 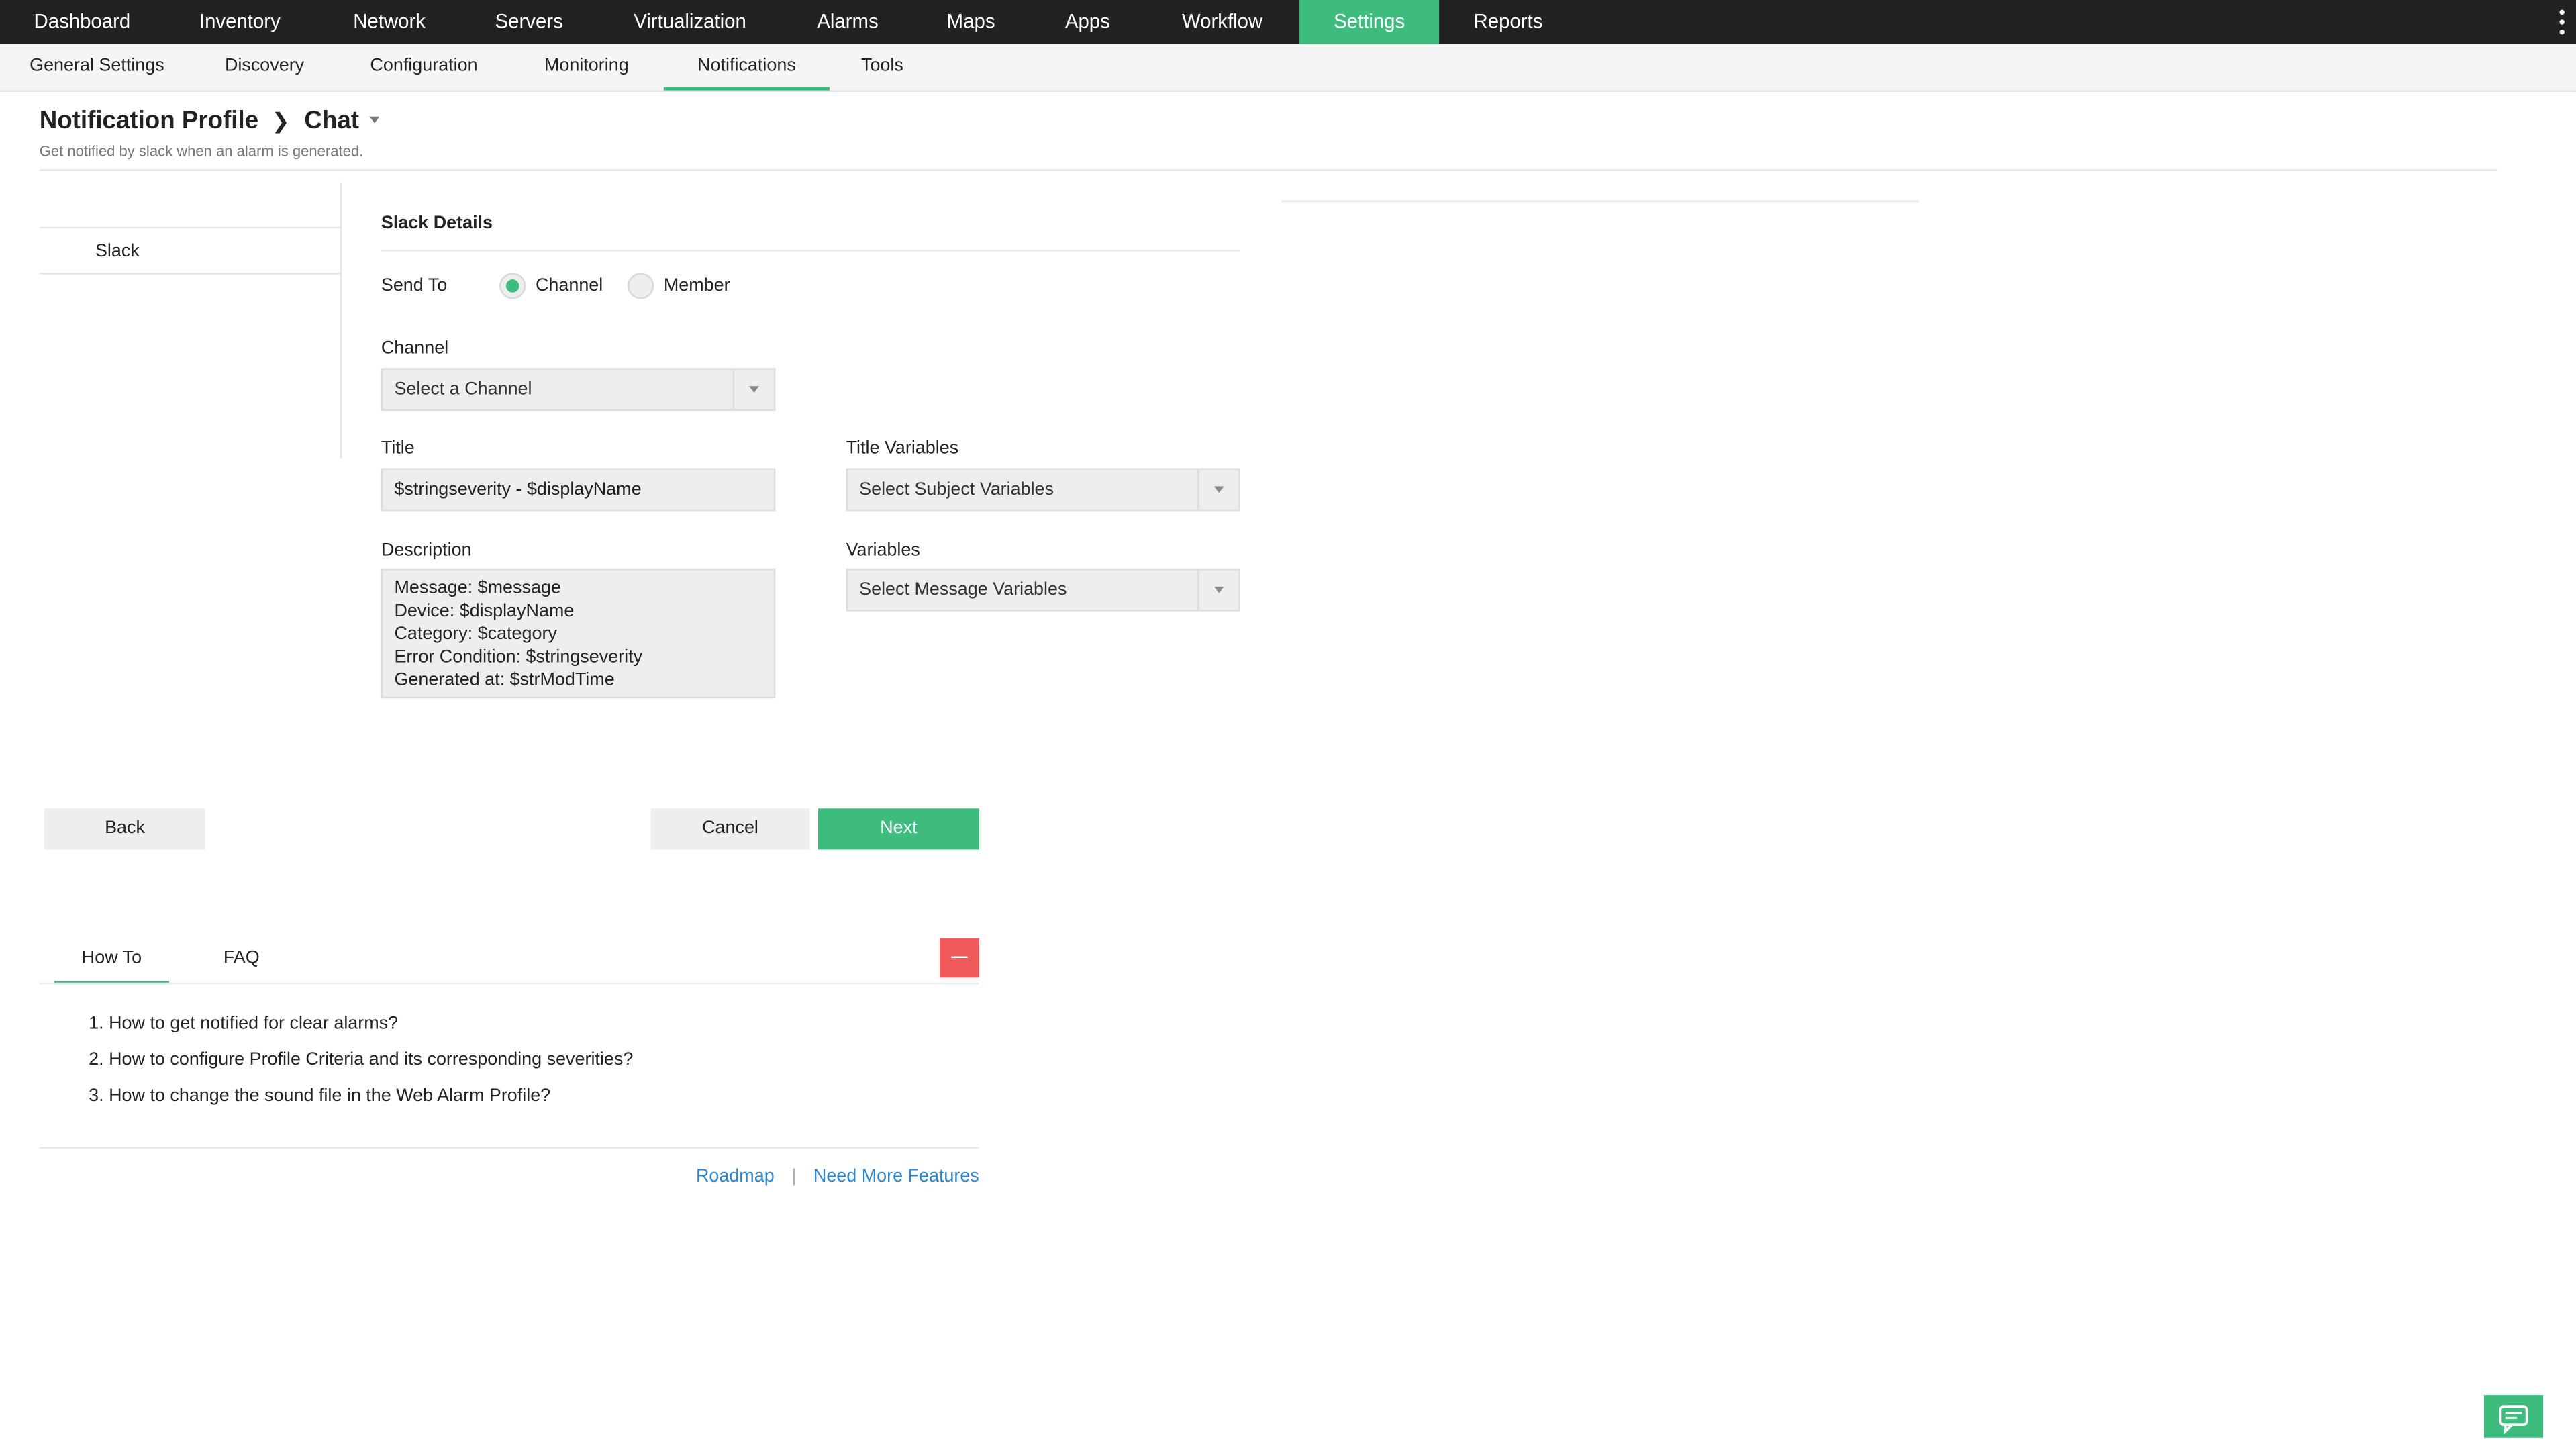 What do you see at coordinates (2513, 1420) in the screenshot?
I see `chat-icon` at bounding box center [2513, 1420].